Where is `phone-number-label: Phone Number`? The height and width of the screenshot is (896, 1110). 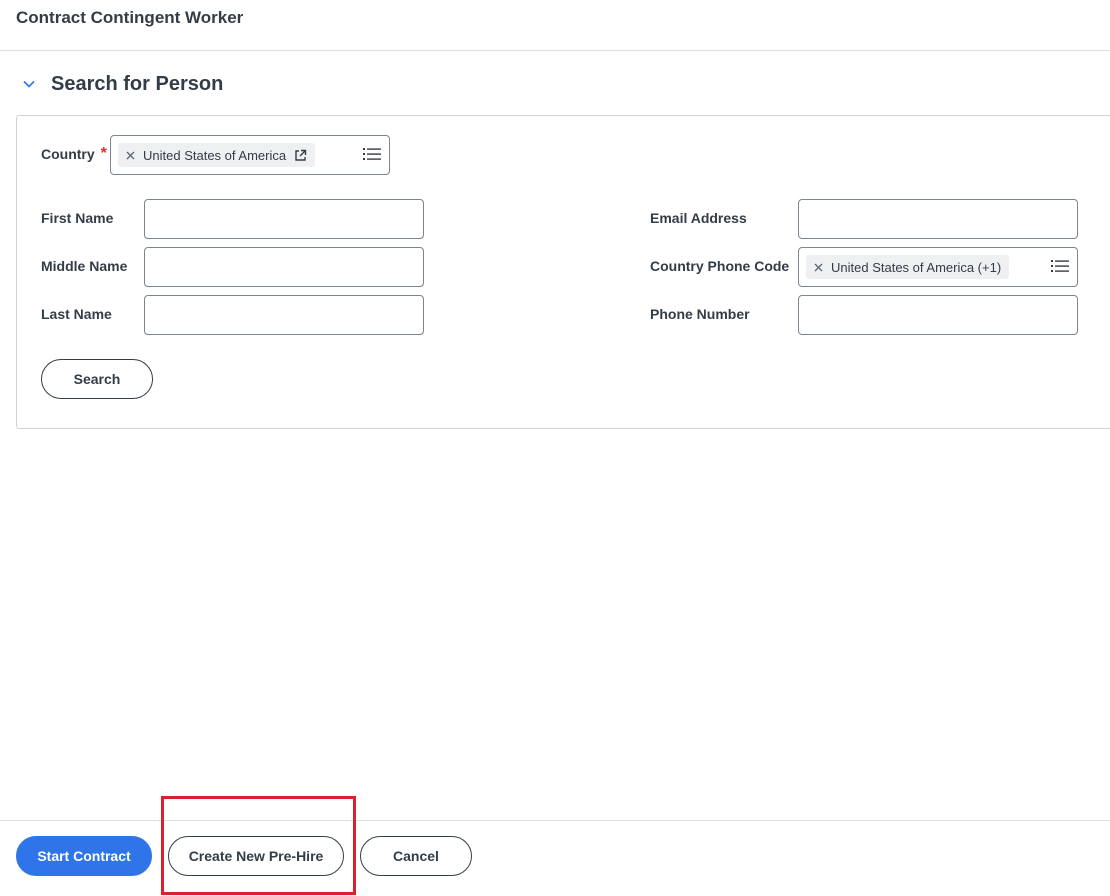
phone-number-label: Phone Number is located at coordinates (700, 314).